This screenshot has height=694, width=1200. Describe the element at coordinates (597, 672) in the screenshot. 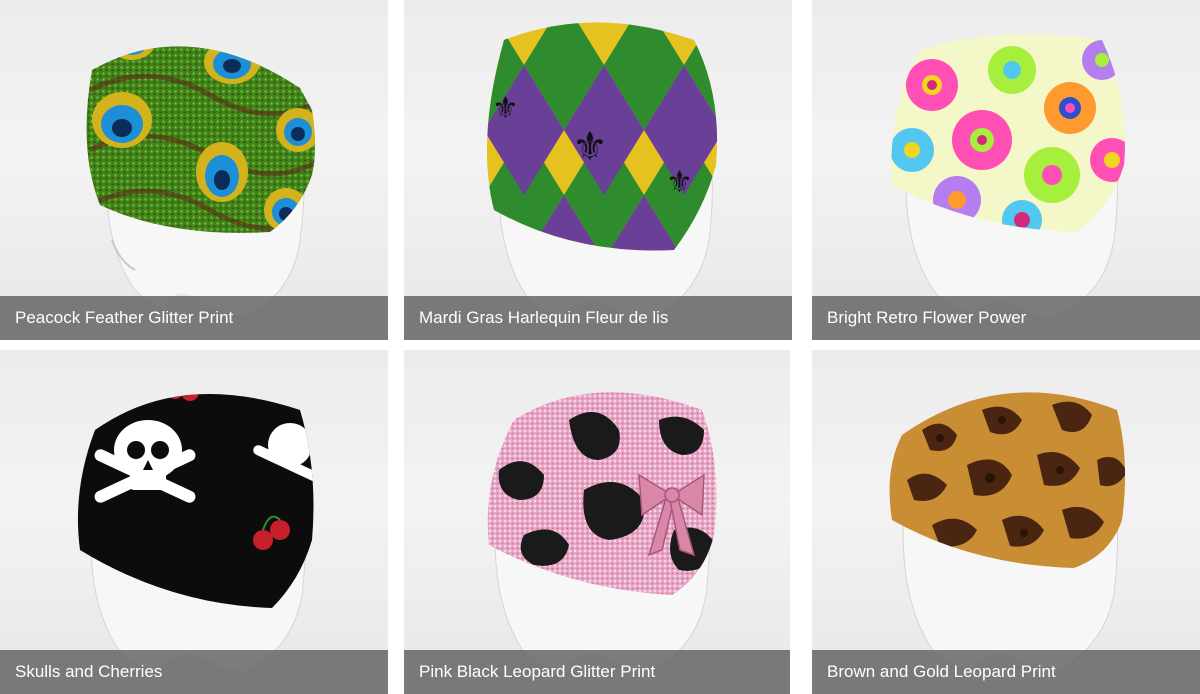

I see `product-title: Pink Black Leopard Glitter Print` at that location.